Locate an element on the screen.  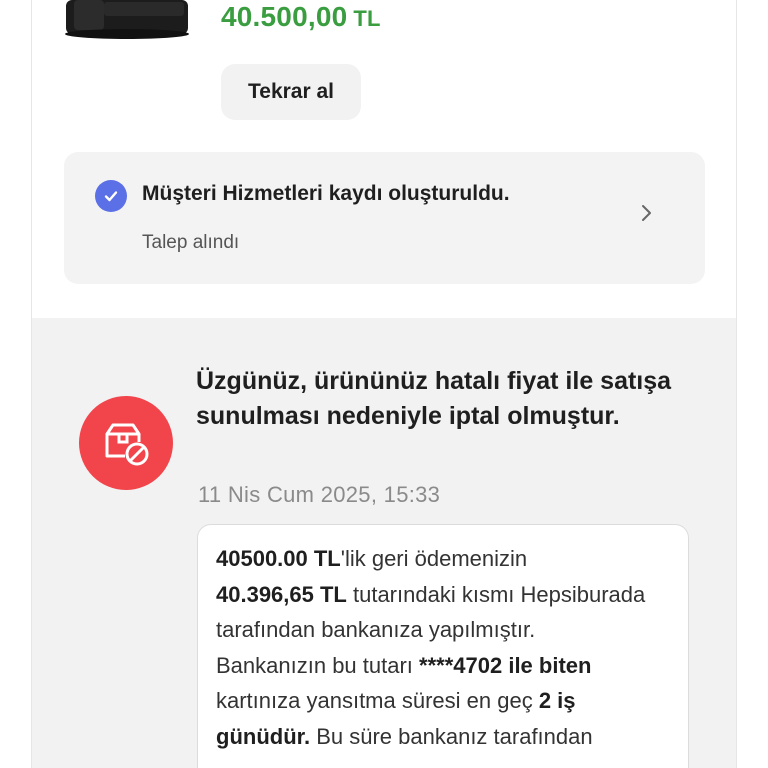
check-icon is located at coordinates (111, 196).